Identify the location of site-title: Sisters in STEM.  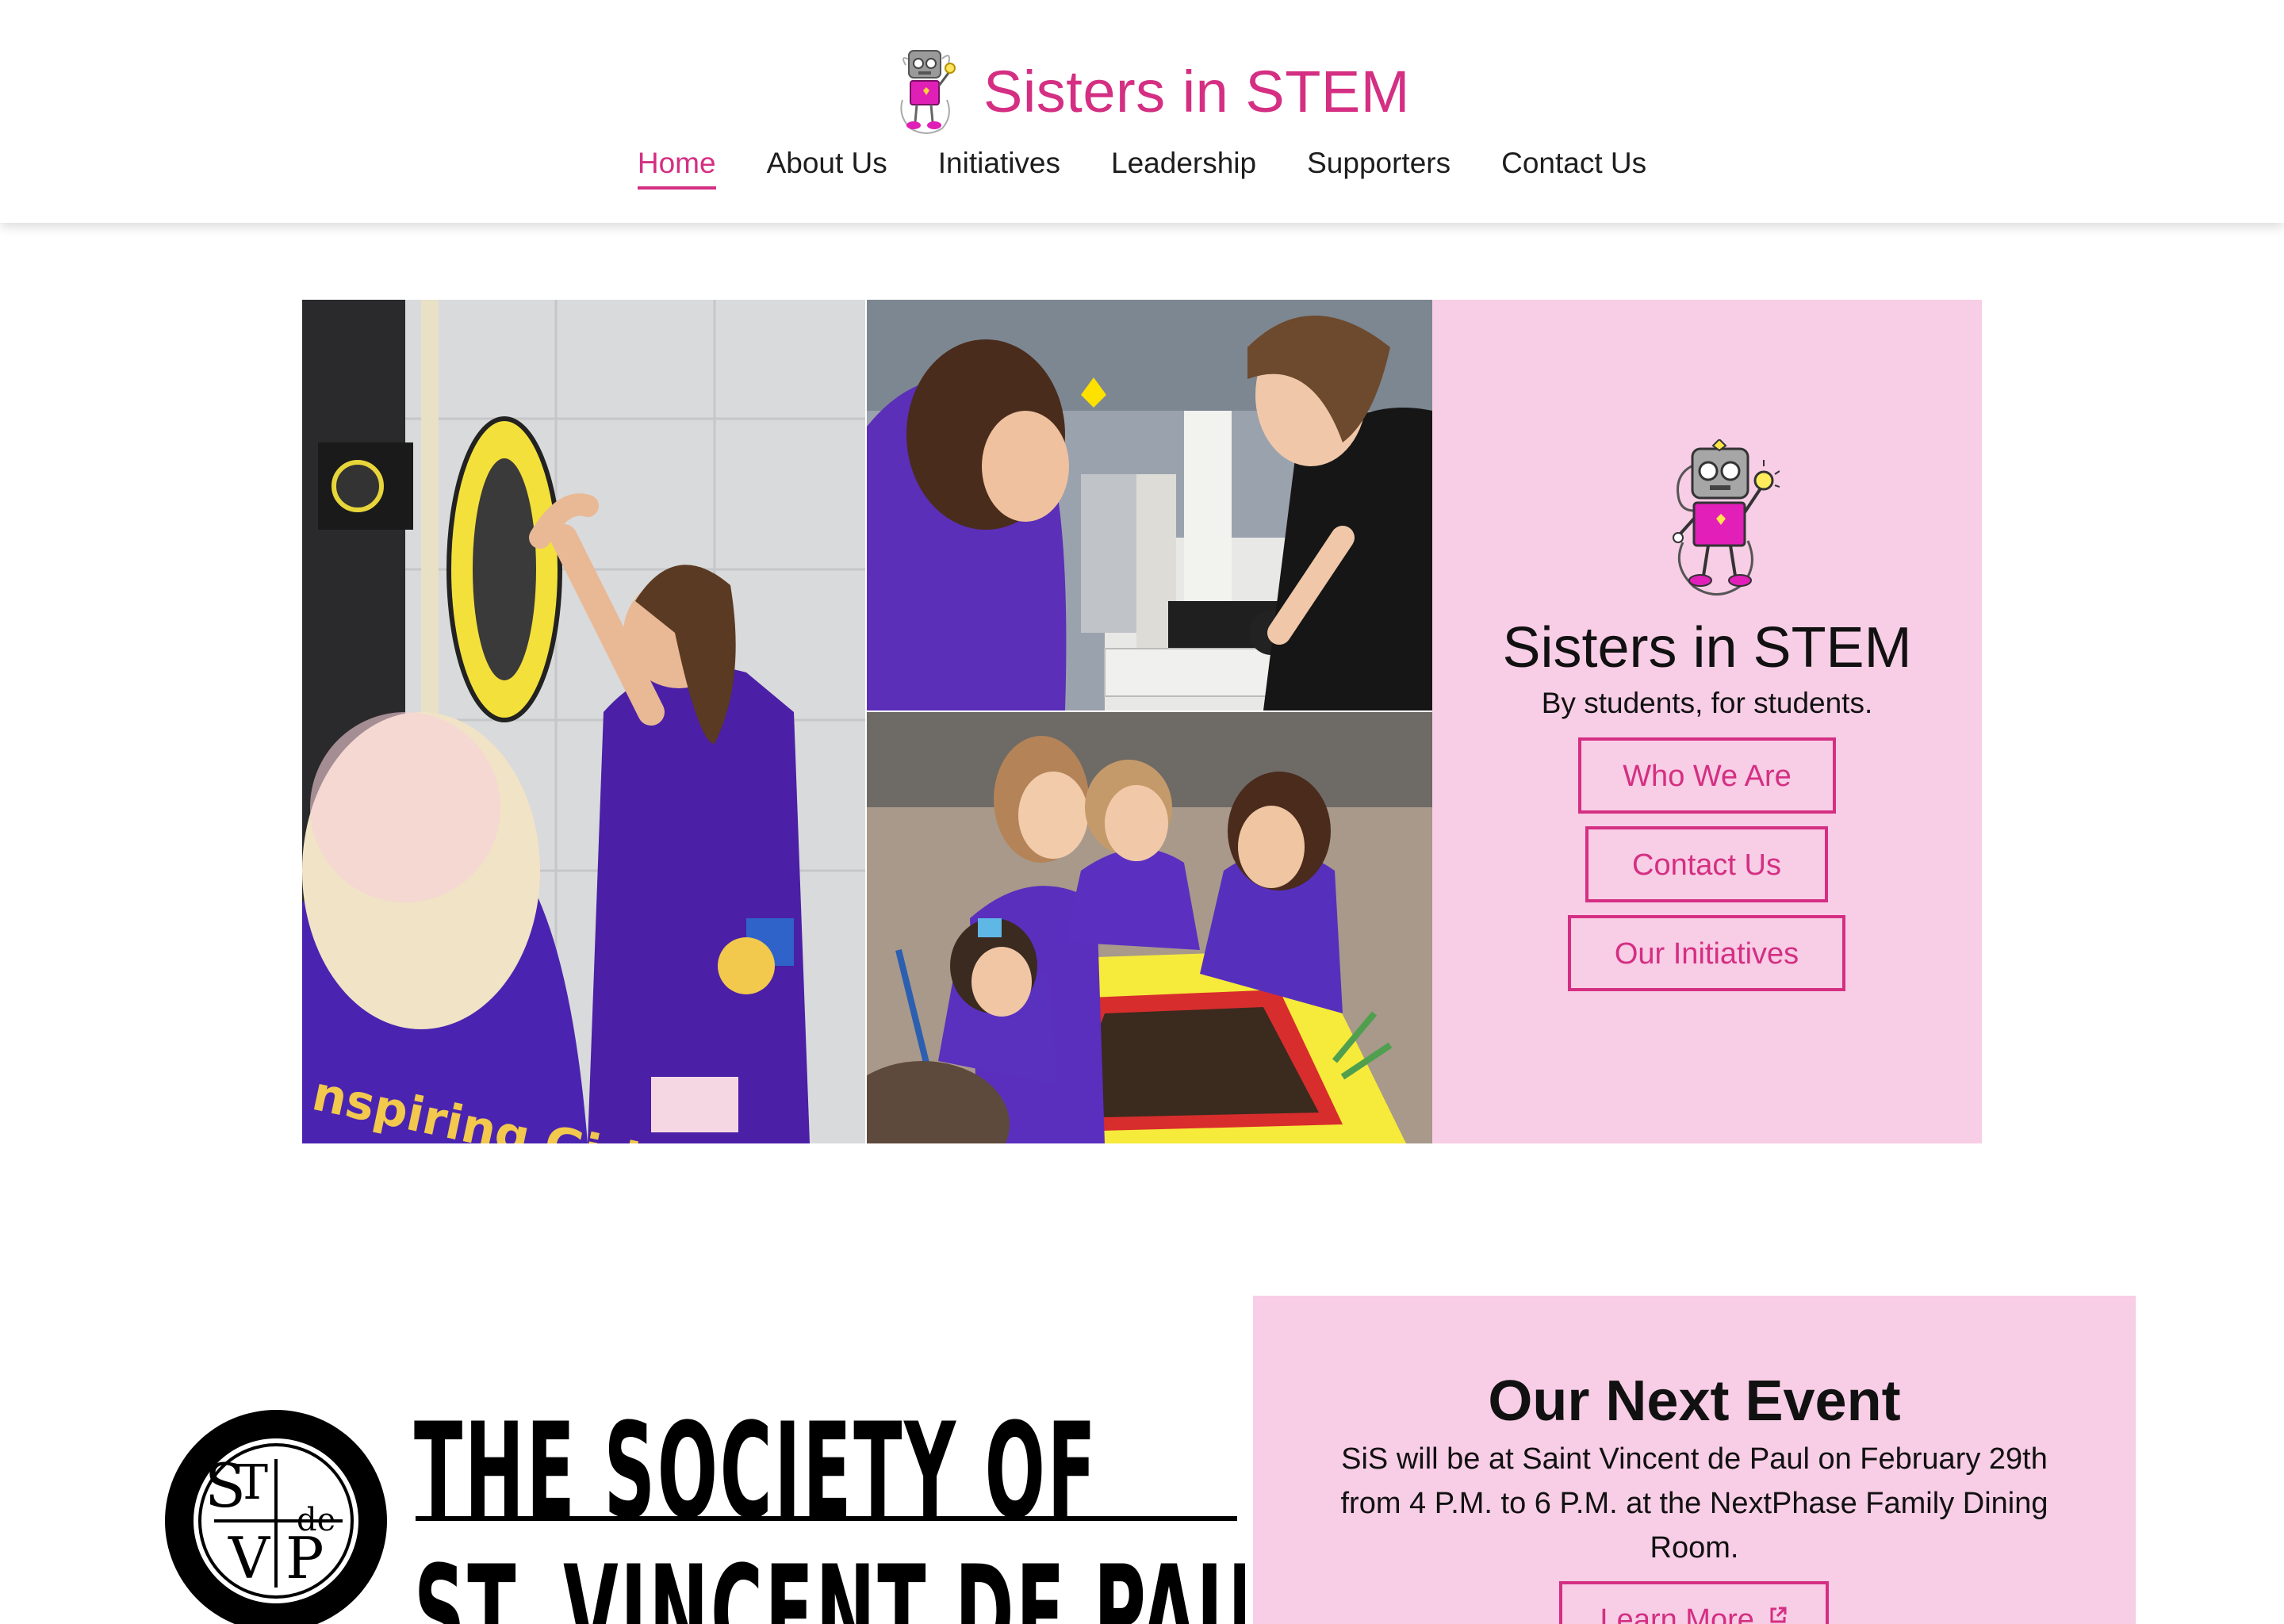
(1196, 91).